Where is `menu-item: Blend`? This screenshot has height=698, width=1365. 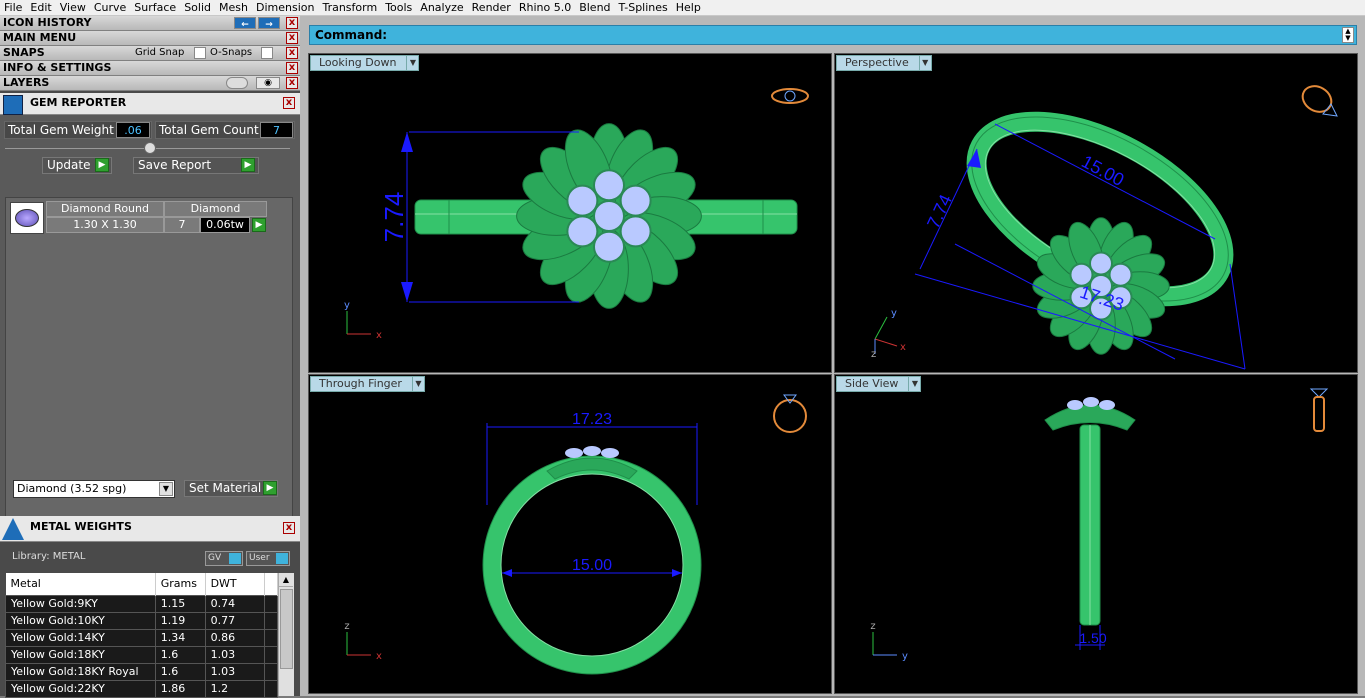 menu-item: Blend is located at coordinates (594, 7).